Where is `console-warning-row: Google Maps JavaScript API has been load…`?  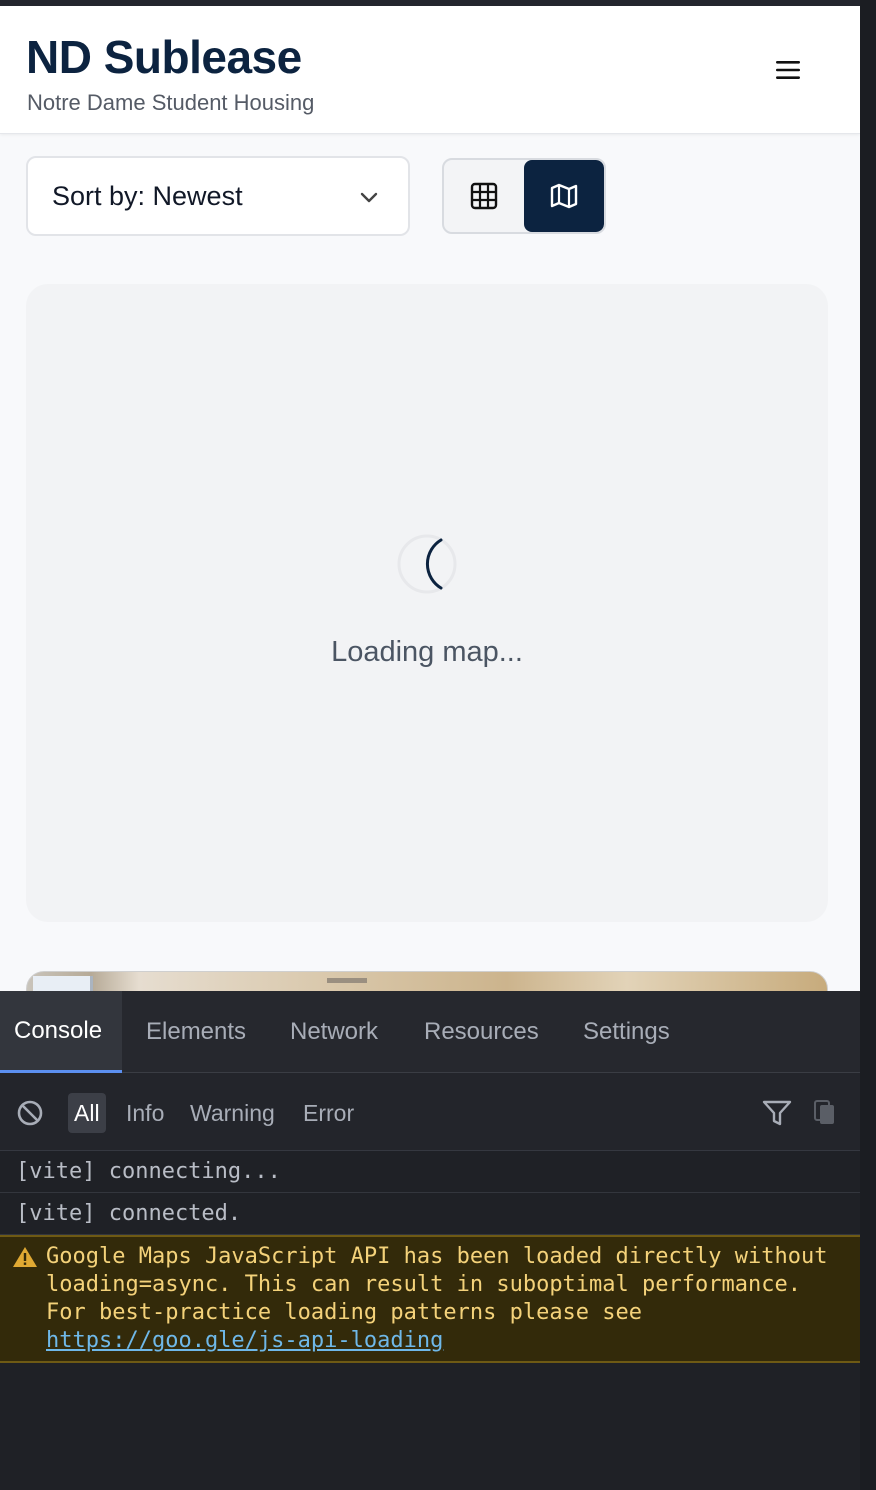
console-warning-row: Google Maps JavaScript API has been load… is located at coordinates (430, 1299).